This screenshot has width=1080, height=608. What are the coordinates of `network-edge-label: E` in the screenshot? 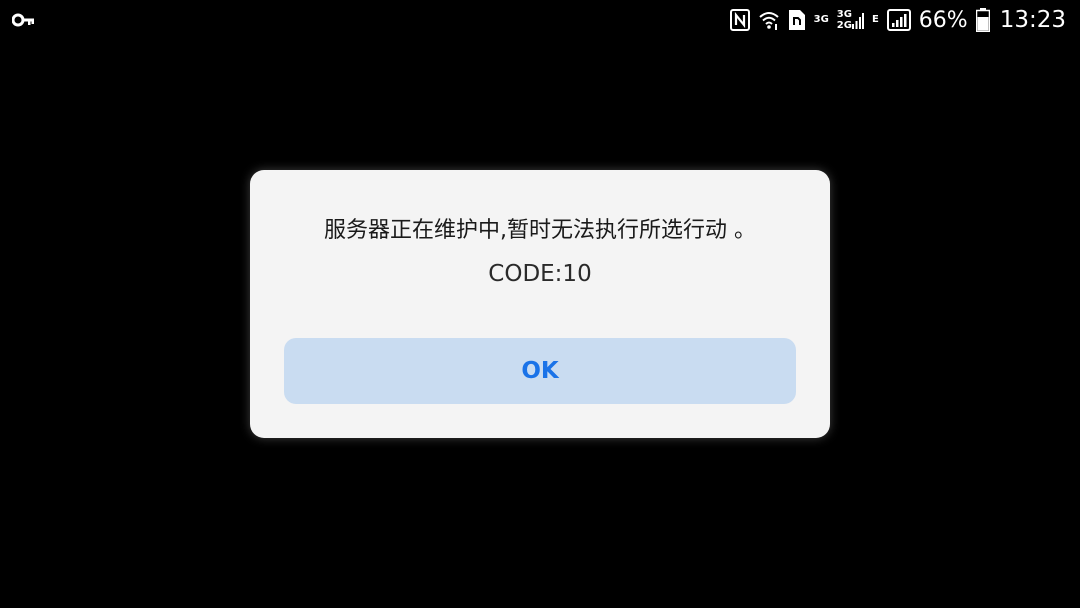 It's located at (875, 19).